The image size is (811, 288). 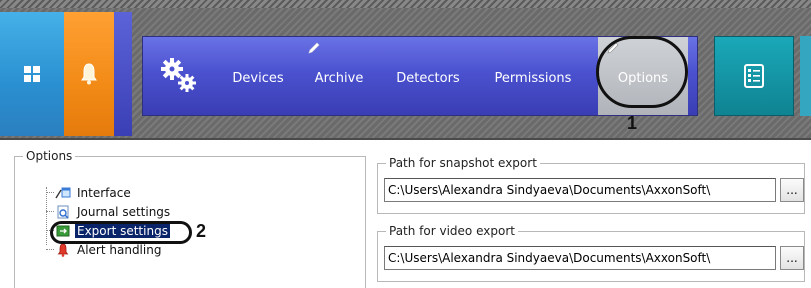 I want to click on menu-permissions: Permissions, so click(x=533, y=76).